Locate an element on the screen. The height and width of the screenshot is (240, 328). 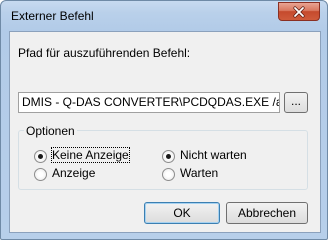
command-path-input: DMIS - Q-DAS CONVERTER\PCDQDAS.EXE /a is located at coordinates (149, 102).